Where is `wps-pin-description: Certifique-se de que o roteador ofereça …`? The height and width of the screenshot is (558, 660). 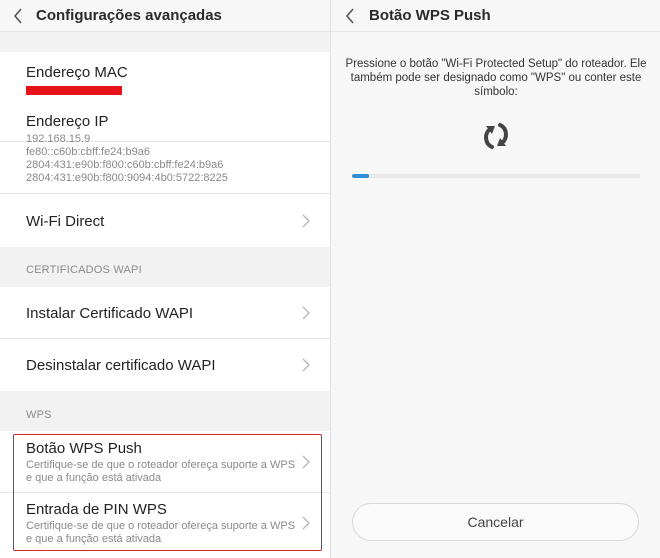 wps-pin-description: Certifique-se de que o roteador ofereça … is located at coordinates (161, 532).